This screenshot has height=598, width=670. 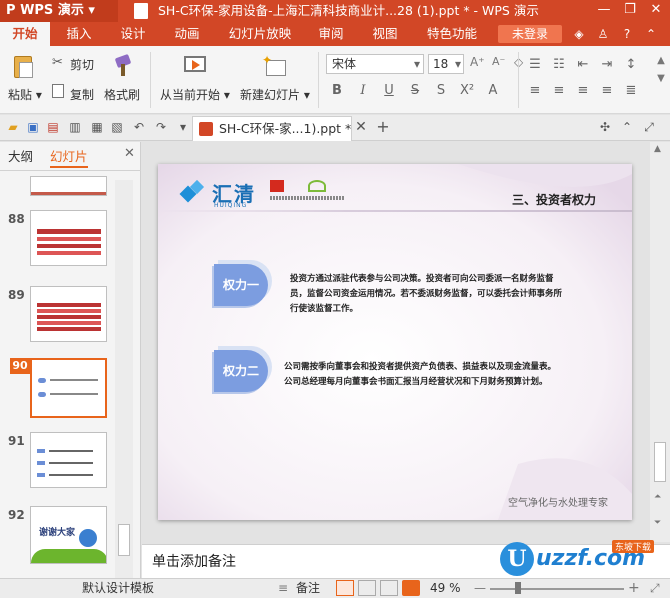 I want to click on ribbon-scroll: ▲ ▼, so click(x=661, y=80).